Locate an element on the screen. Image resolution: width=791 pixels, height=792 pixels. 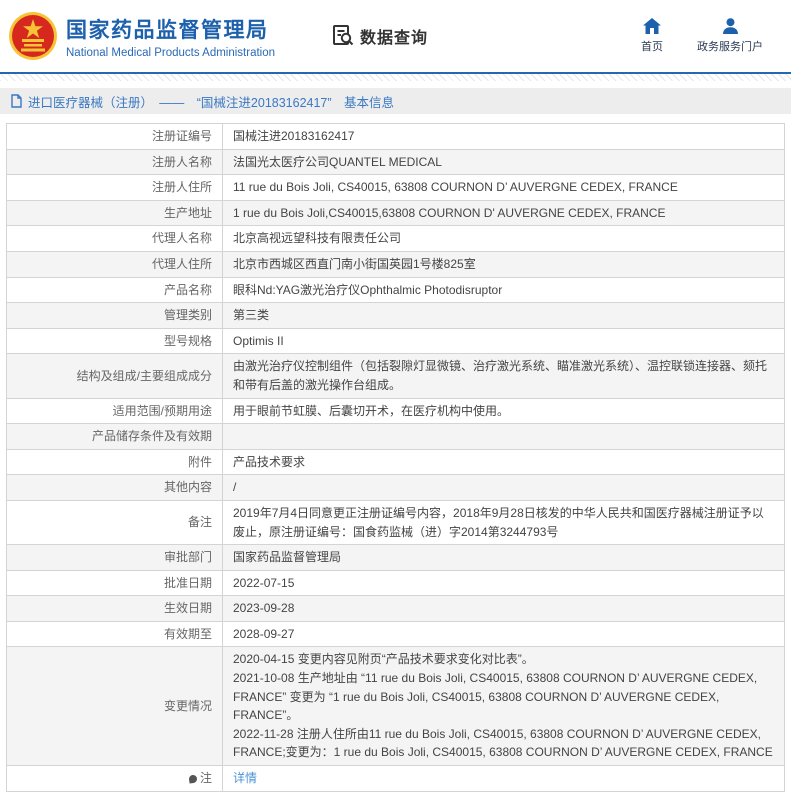
change-record-line: 2020-04-15 变更内容见附页“产品技术要求变化对比表”。 is located at coordinates (383, 659).